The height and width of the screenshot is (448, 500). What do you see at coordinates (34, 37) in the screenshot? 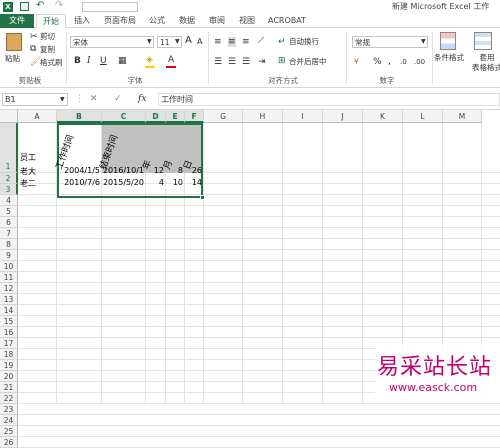
I see `scissors-icon: ✂` at bounding box center [34, 37].